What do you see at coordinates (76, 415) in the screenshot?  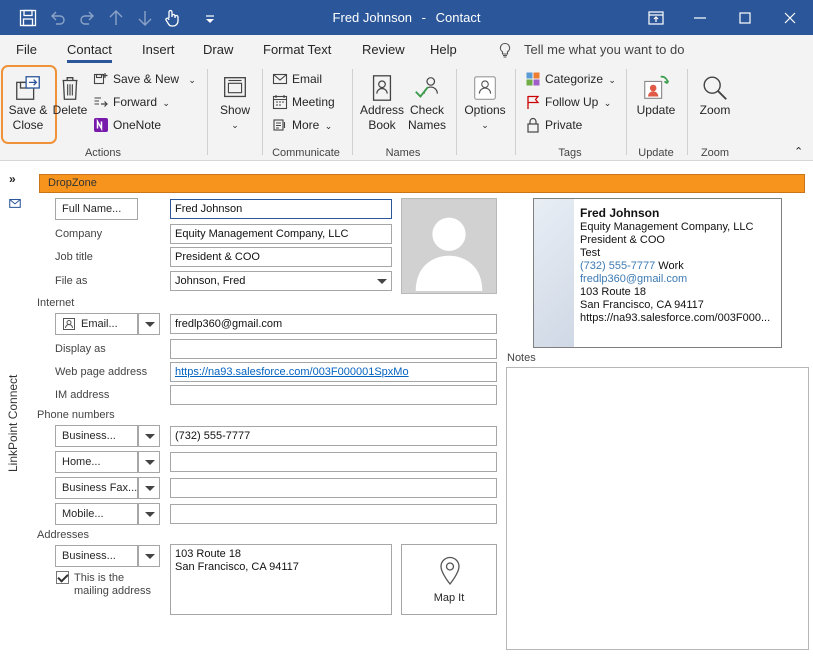 I see `phone-section-label: Phone numbers` at bounding box center [76, 415].